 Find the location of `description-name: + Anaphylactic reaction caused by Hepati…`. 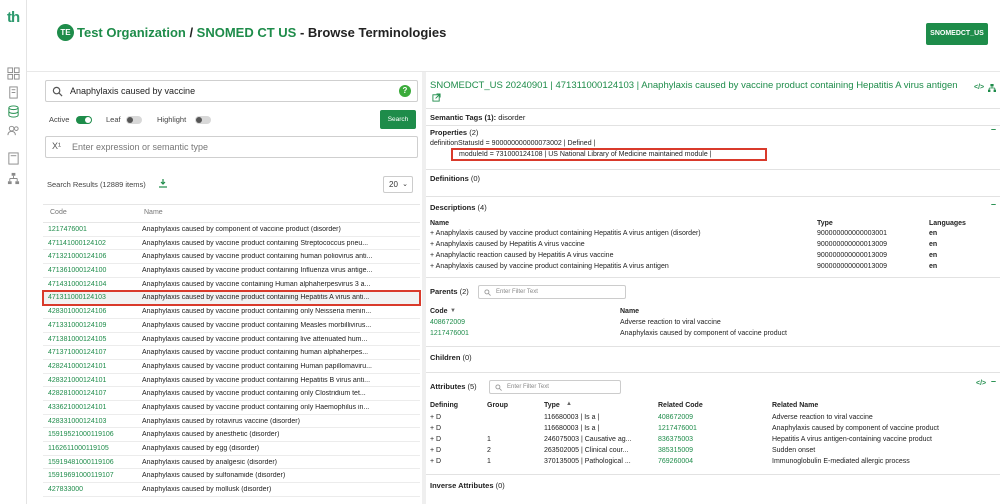

description-name: + Anaphylactic reaction caused by Hepati… is located at coordinates (521, 255).